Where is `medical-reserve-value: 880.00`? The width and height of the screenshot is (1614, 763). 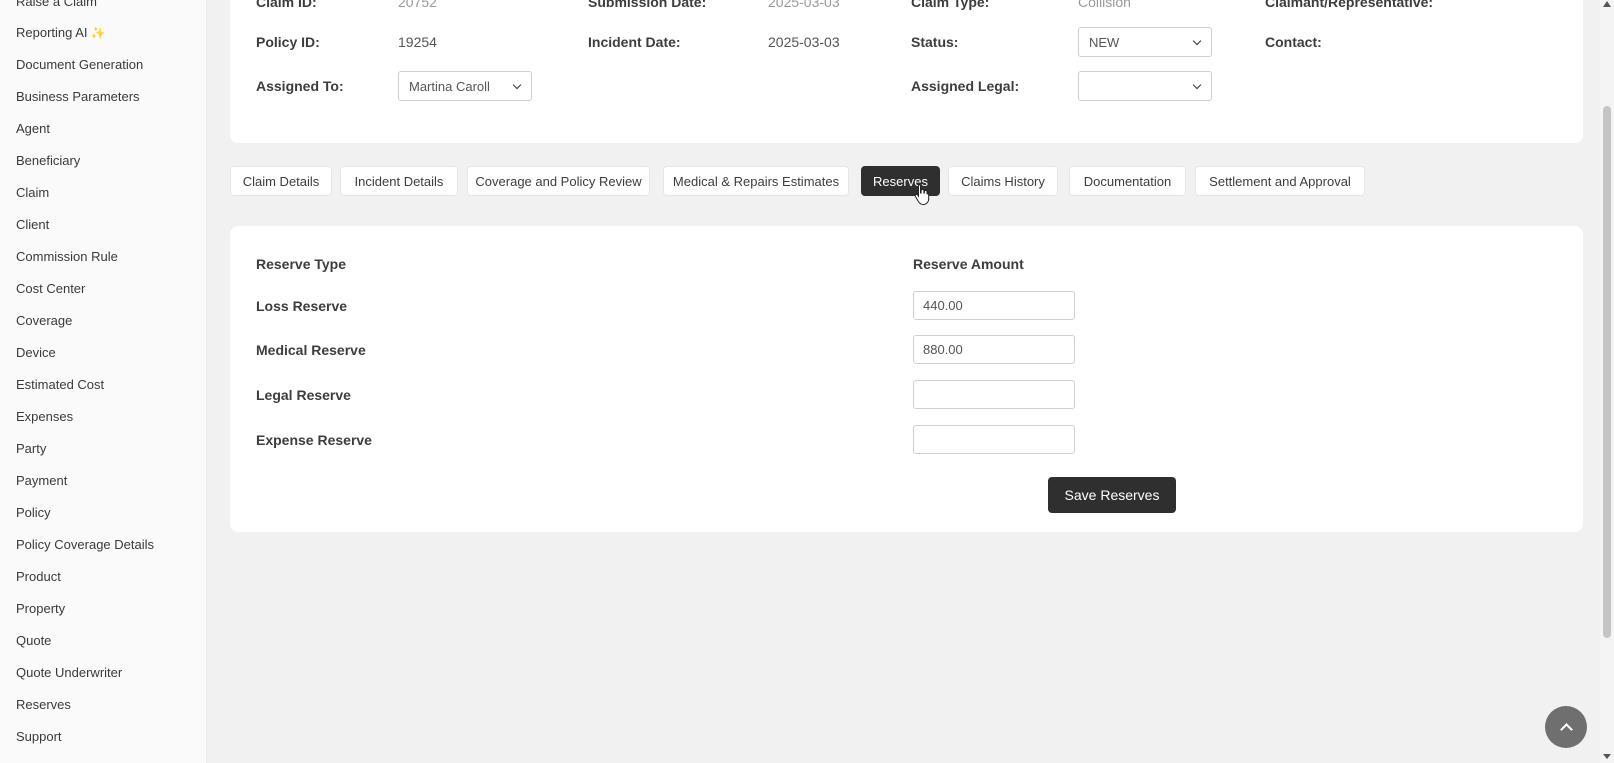
medical-reserve-value: 880.00 is located at coordinates (943, 349).